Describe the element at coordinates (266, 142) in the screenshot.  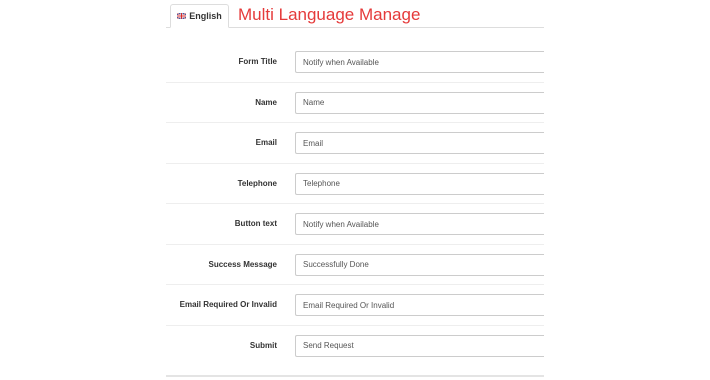
I see `email-label: Email` at that location.